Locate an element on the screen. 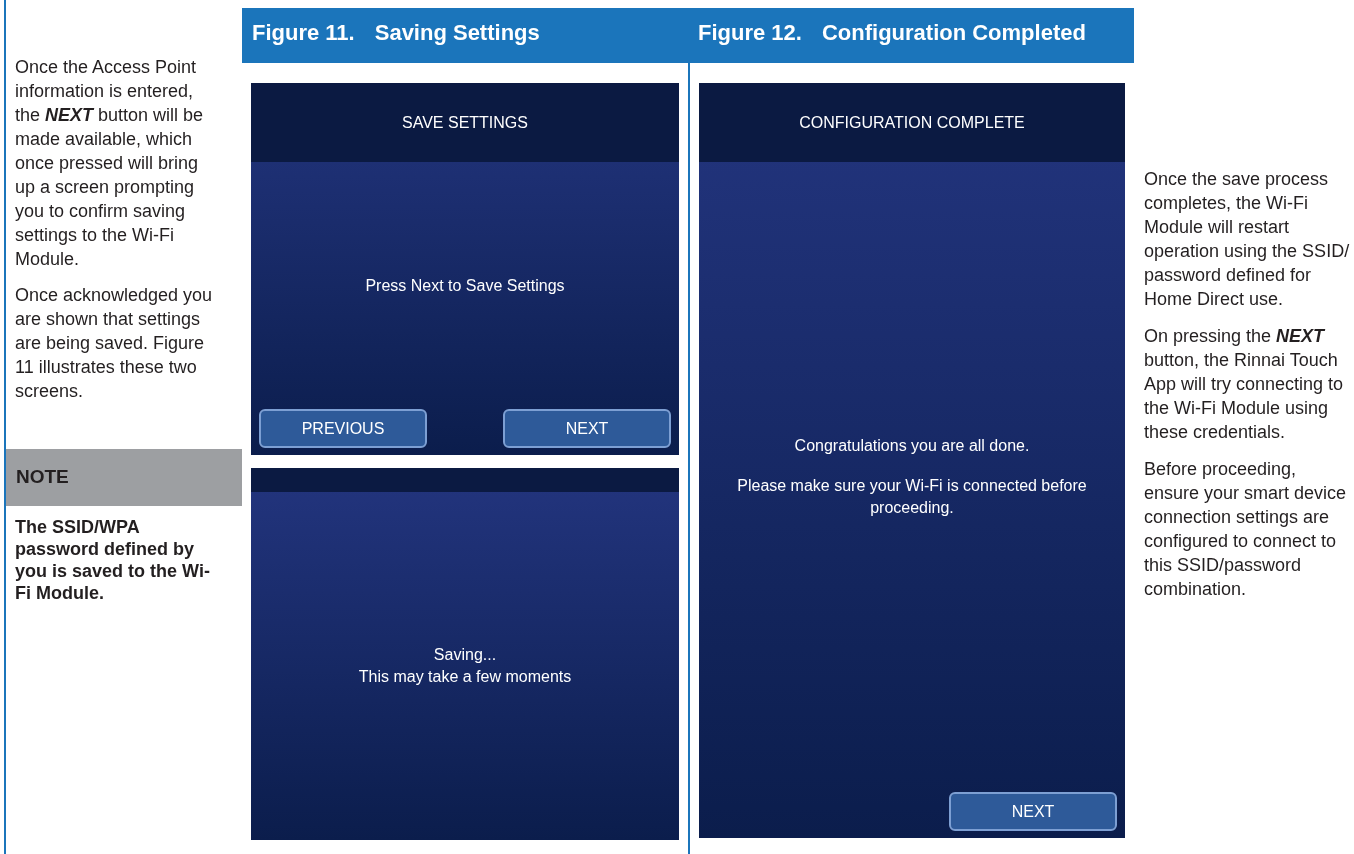 The image size is (1354, 854). paragraph: Once the save process completes, the Wi-Fi Module will restart operation using the SSID/ password defined for Home Direct use. is located at coordinates (1247, 239).